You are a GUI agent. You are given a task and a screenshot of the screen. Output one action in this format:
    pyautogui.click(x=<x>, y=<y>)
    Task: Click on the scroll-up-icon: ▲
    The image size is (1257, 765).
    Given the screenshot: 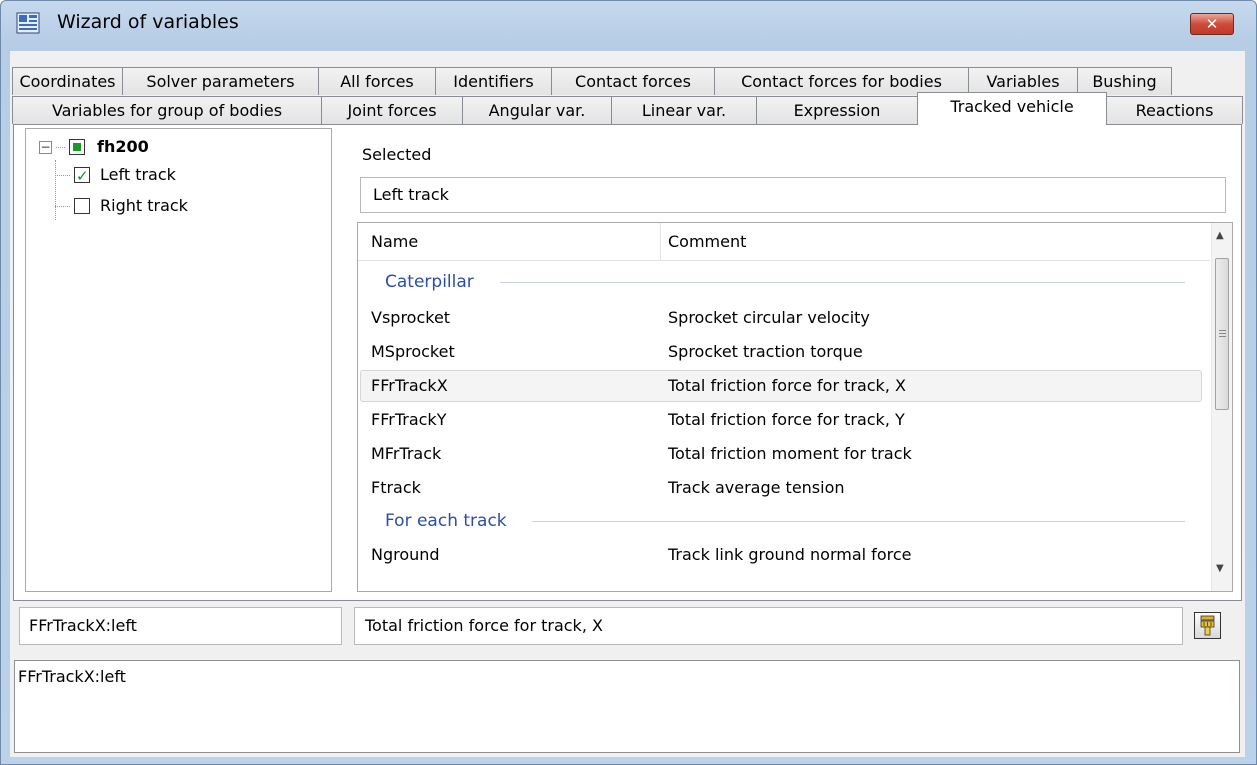 What is the action you would take?
    pyautogui.click(x=1220, y=235)
    